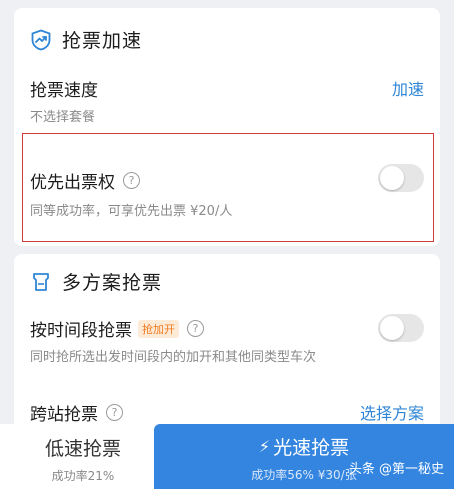 The width and height of the screenshot is (454, 489). What do you see at coordinates (41, 40) in the screenshot?
I see `trend-shield-icon` at bounding box center [41, 40].